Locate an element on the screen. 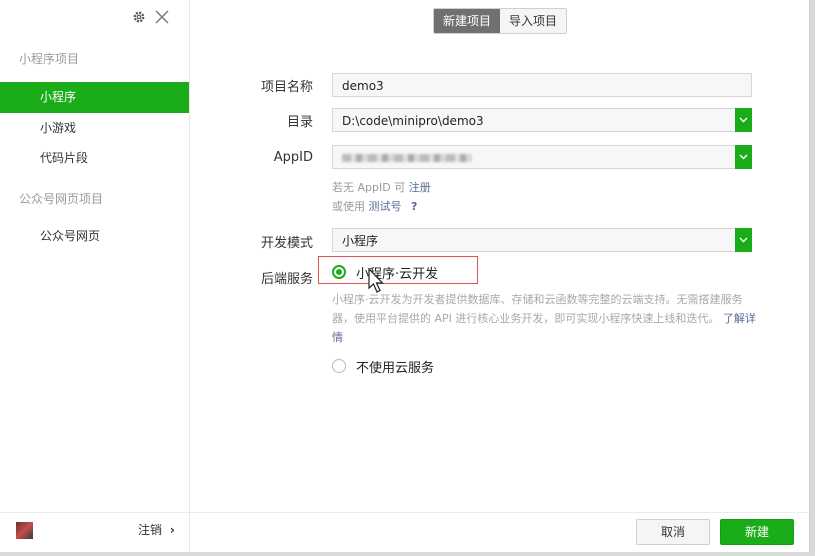 The width and height of the screenshot is (815, 556). register-link: 注册 is located at coordinates (420, 187).